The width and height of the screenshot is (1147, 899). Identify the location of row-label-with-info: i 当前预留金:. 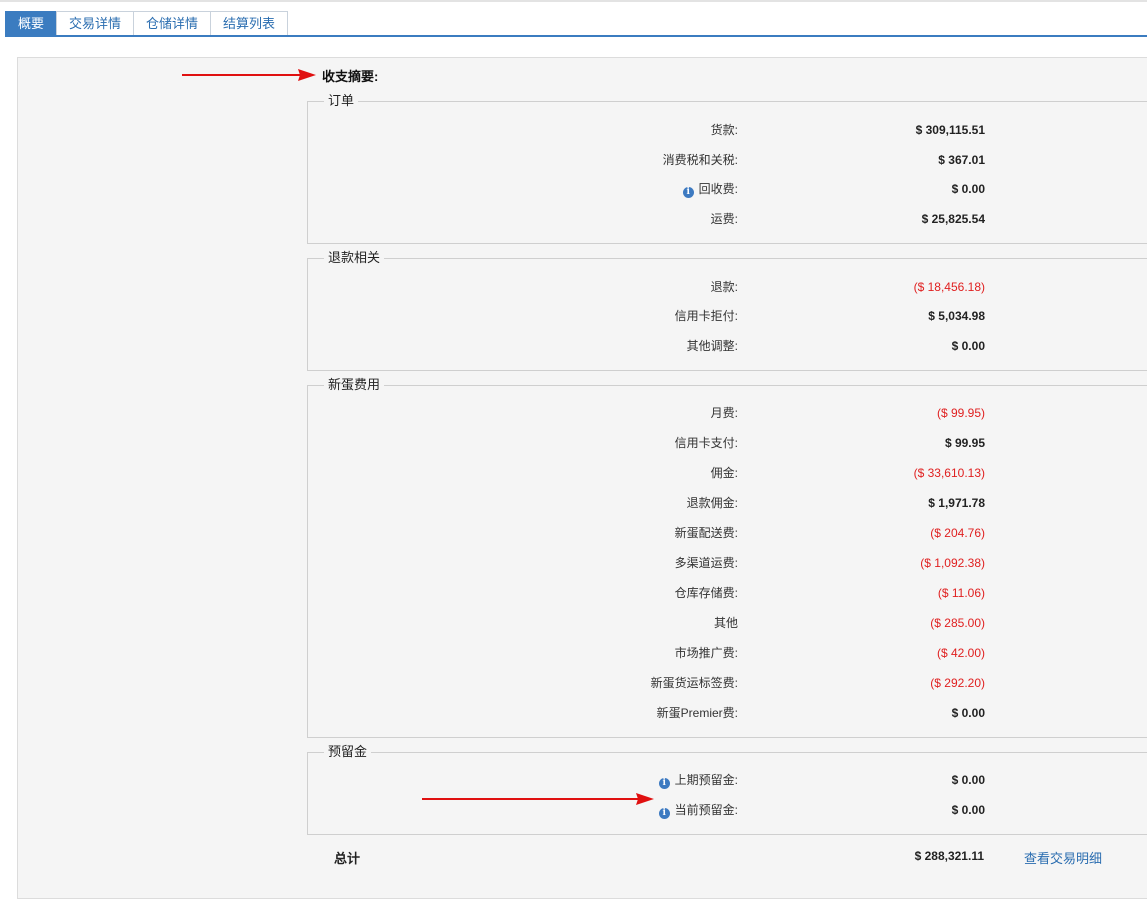
(698, 810).